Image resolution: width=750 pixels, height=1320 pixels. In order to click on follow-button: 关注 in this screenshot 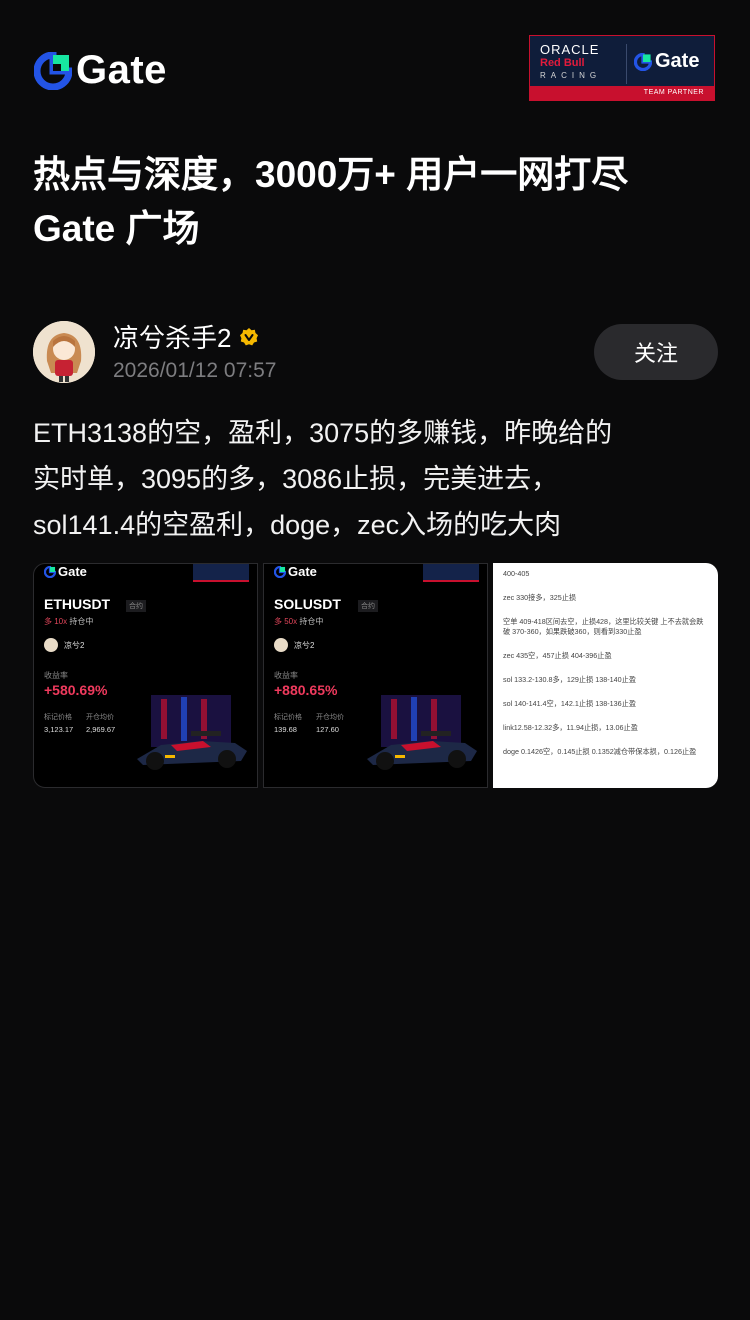, I will do `click(656, 352)`.